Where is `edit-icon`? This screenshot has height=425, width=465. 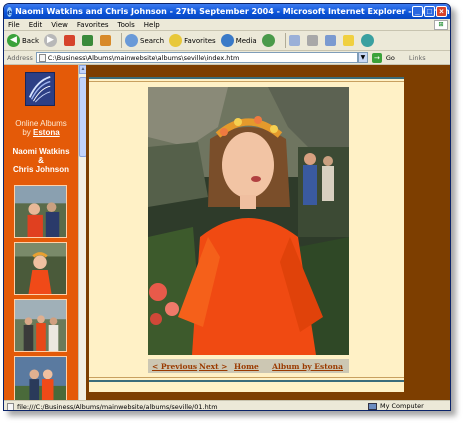
edit-icon is located at coordinates (330, 40).